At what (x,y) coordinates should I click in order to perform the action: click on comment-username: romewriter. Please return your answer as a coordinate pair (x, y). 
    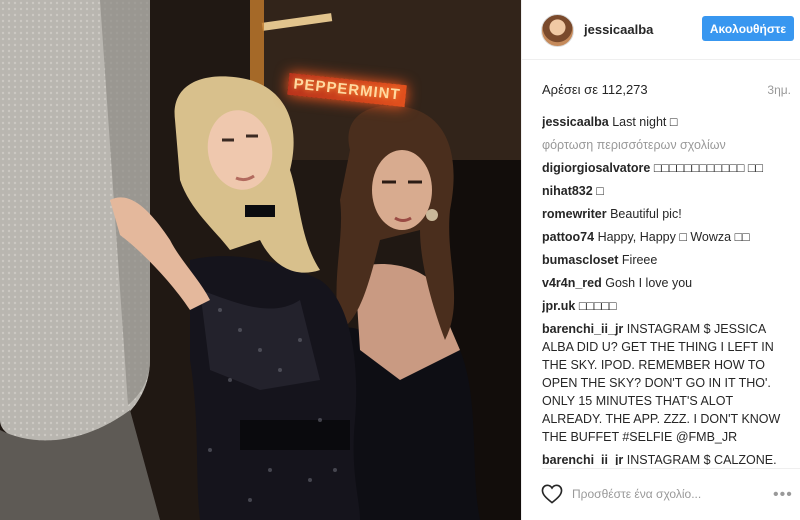
    Looking at the image, I should click on (574, 214).